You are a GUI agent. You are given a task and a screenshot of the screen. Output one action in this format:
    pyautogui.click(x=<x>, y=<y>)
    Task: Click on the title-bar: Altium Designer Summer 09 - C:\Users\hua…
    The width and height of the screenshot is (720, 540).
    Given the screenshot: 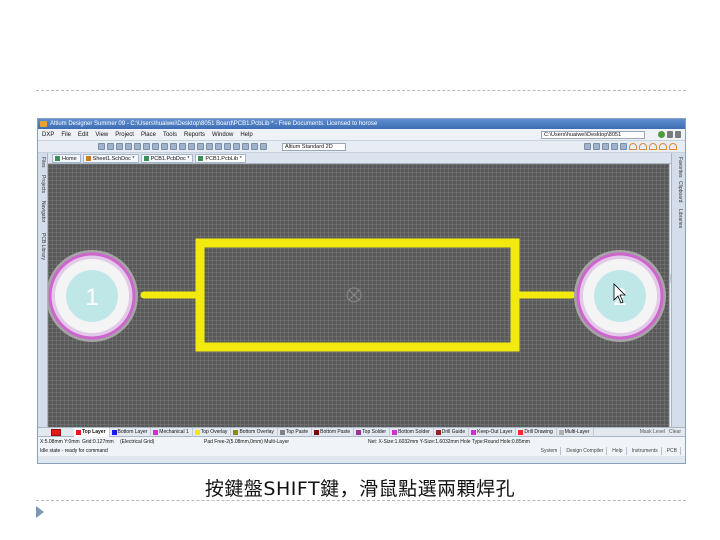 What is the action you would take?
    pyautogui.click(x=361, y=124)
    